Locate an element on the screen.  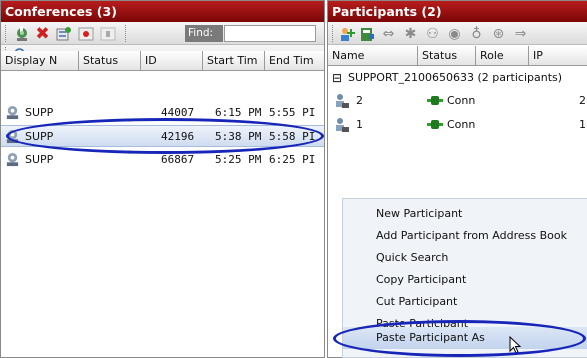
new-conference-icon is located at coordinates (21, 33).